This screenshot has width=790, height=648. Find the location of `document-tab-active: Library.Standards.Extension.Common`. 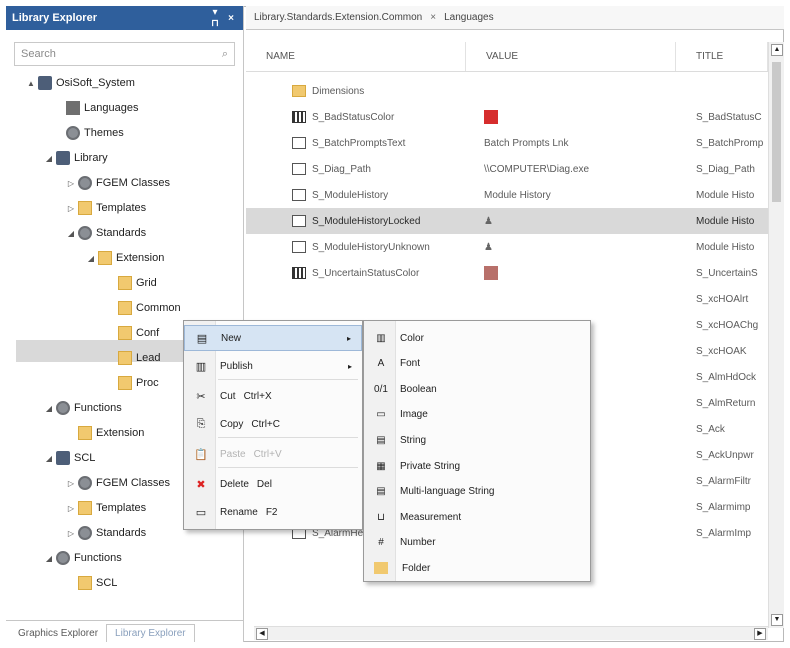

document-tab-active: Library.Standards.Extension.Common is located at coordinates (338, 17).